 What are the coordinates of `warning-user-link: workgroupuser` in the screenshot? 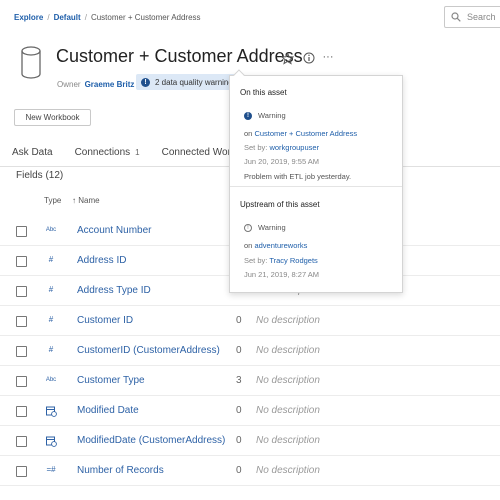 It's located at (294, 147).